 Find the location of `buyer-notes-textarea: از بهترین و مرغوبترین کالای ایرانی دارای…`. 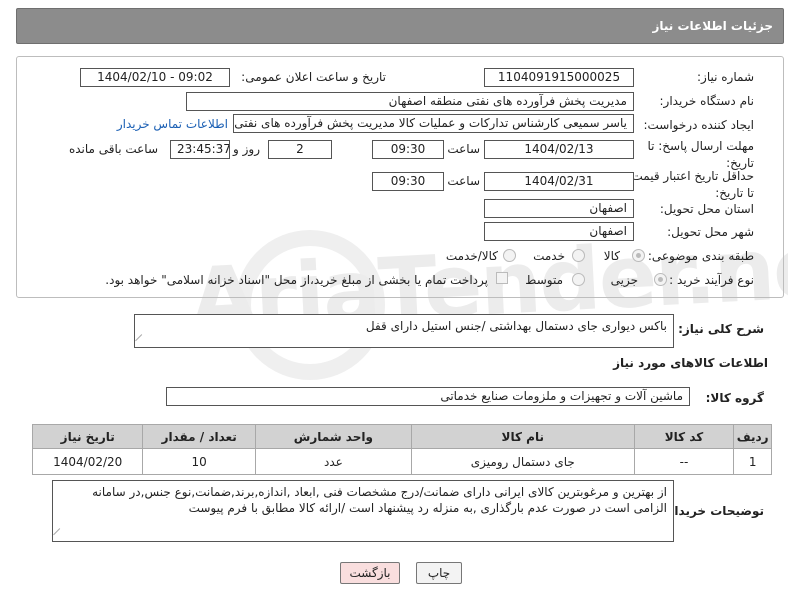

buyer-notes-textarea: از بهترین و مرغوبترین کالای ایرانی دارای… is located at coordinates (363, 511).